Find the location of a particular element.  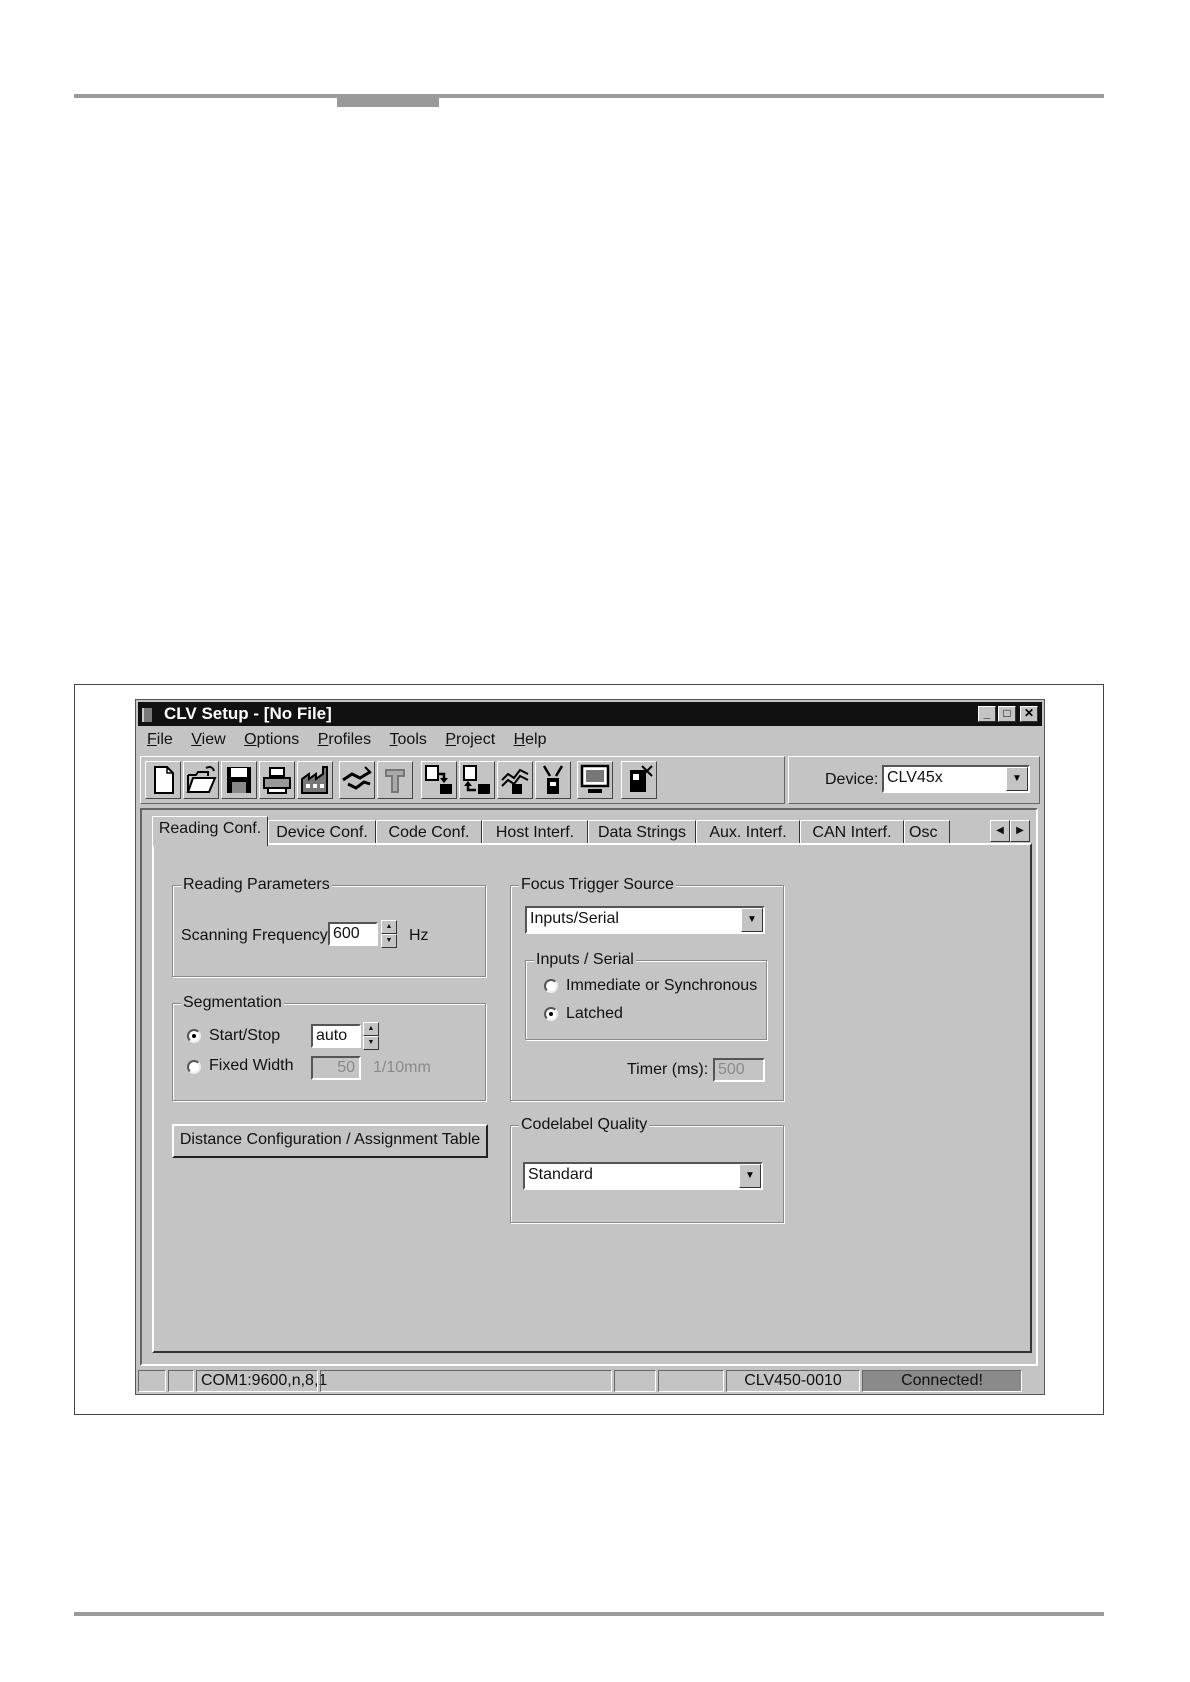

segmentation-title: Segmentation is located at coordinates (232, 1003).